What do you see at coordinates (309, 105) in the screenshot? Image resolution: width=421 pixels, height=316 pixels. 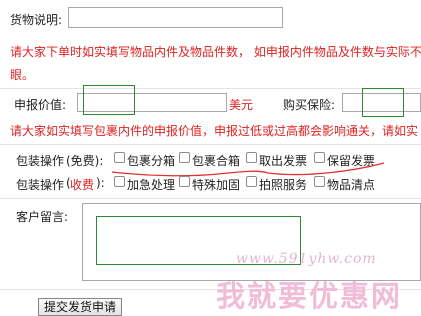 I see `insurance-label: 购买保险:` at bounding box center [309, 105].